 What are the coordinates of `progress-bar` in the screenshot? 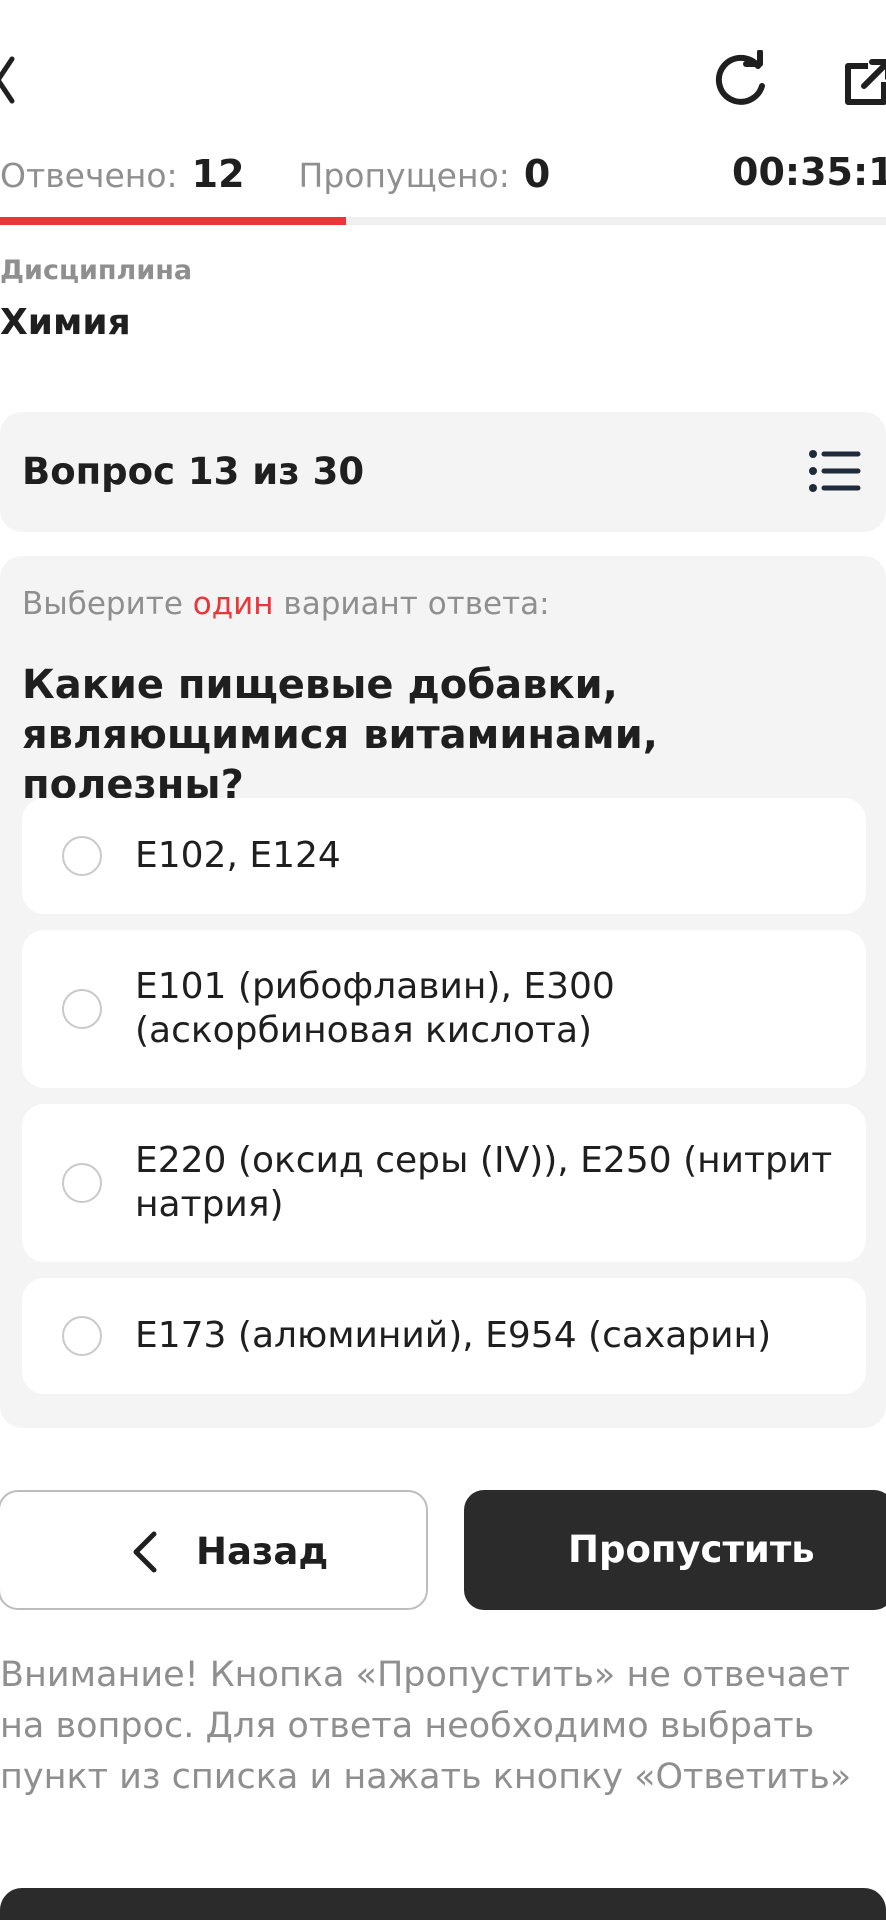 It's located at (443, 221).